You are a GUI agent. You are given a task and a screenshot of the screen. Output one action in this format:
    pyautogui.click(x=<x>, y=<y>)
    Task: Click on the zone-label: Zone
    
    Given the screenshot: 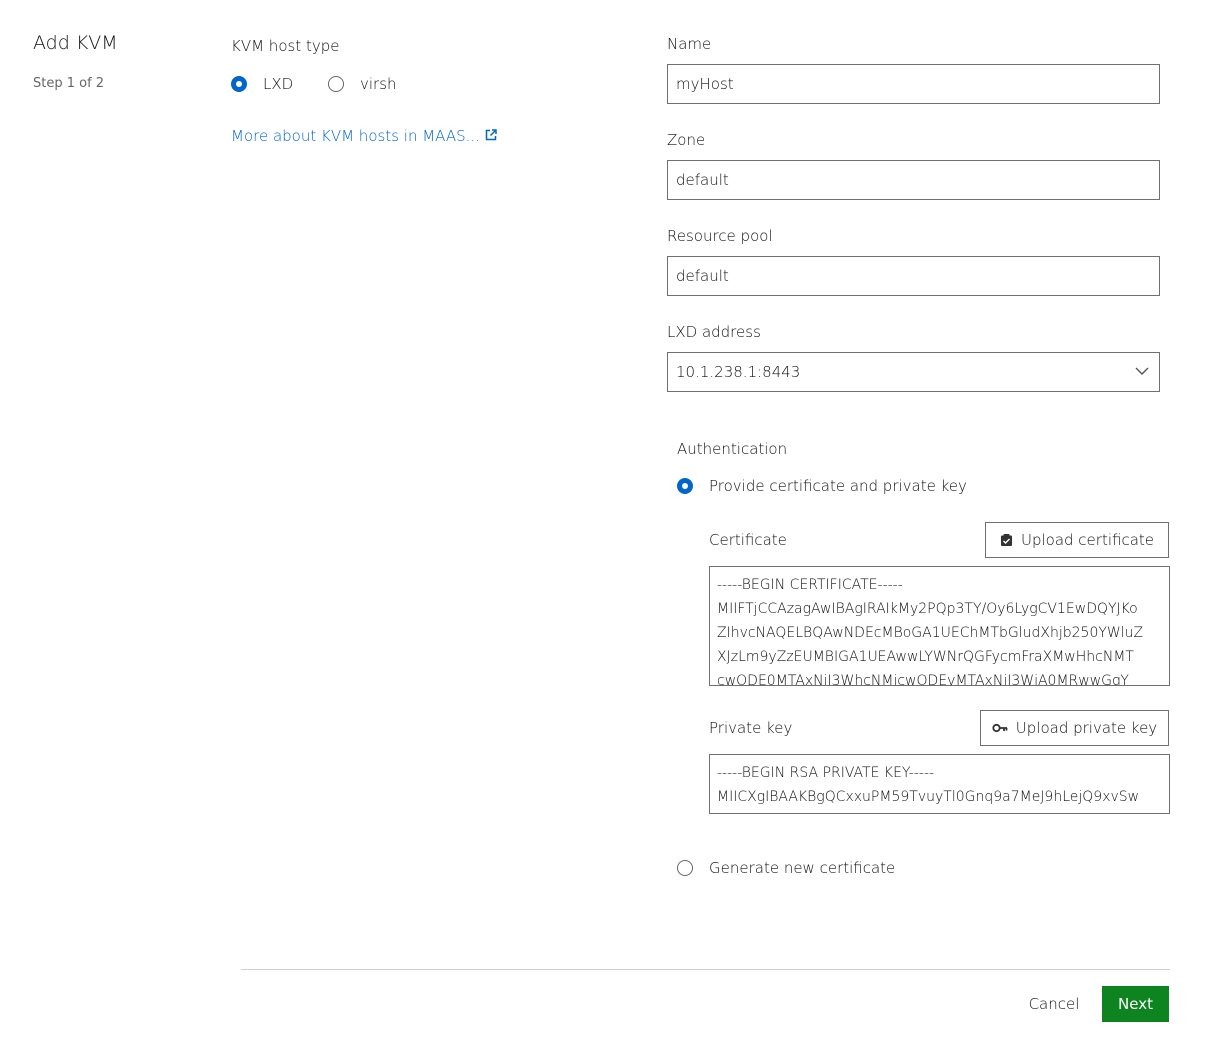 What is the action you would take?
    pyautogui.click(x=686, y=140)
    